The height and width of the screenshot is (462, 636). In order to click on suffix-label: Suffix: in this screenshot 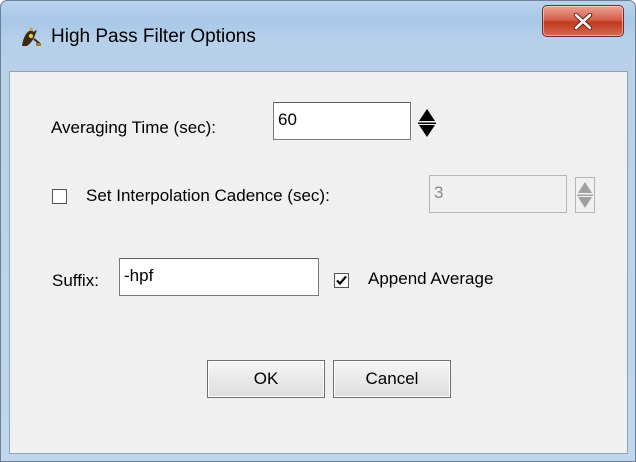, I will do `click(75, 280)`.